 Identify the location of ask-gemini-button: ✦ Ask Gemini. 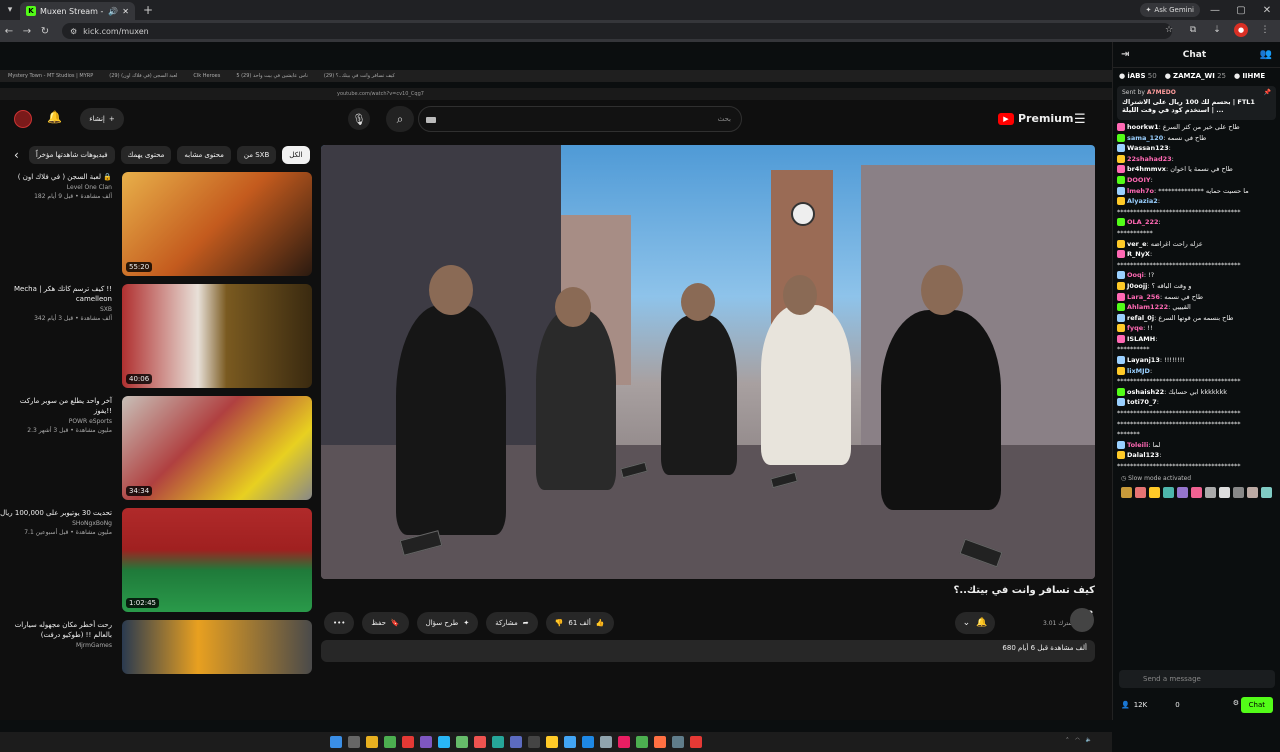
(1169, 10).